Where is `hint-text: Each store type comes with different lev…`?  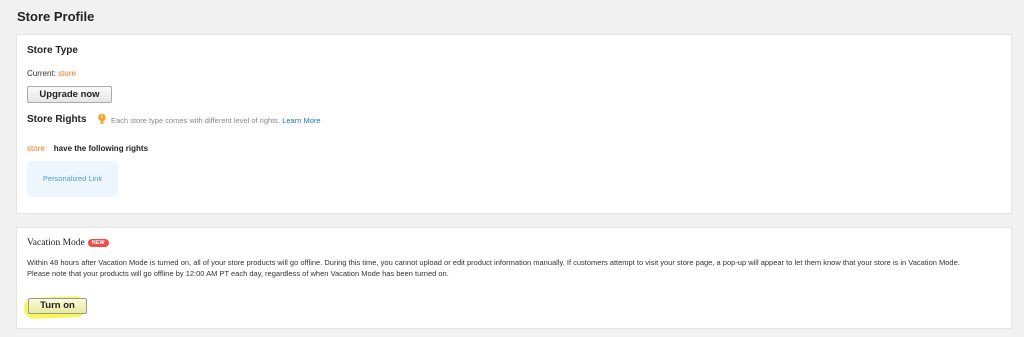
hint-text: Each store type comes with different lev… is located at coordinates (196, 120).